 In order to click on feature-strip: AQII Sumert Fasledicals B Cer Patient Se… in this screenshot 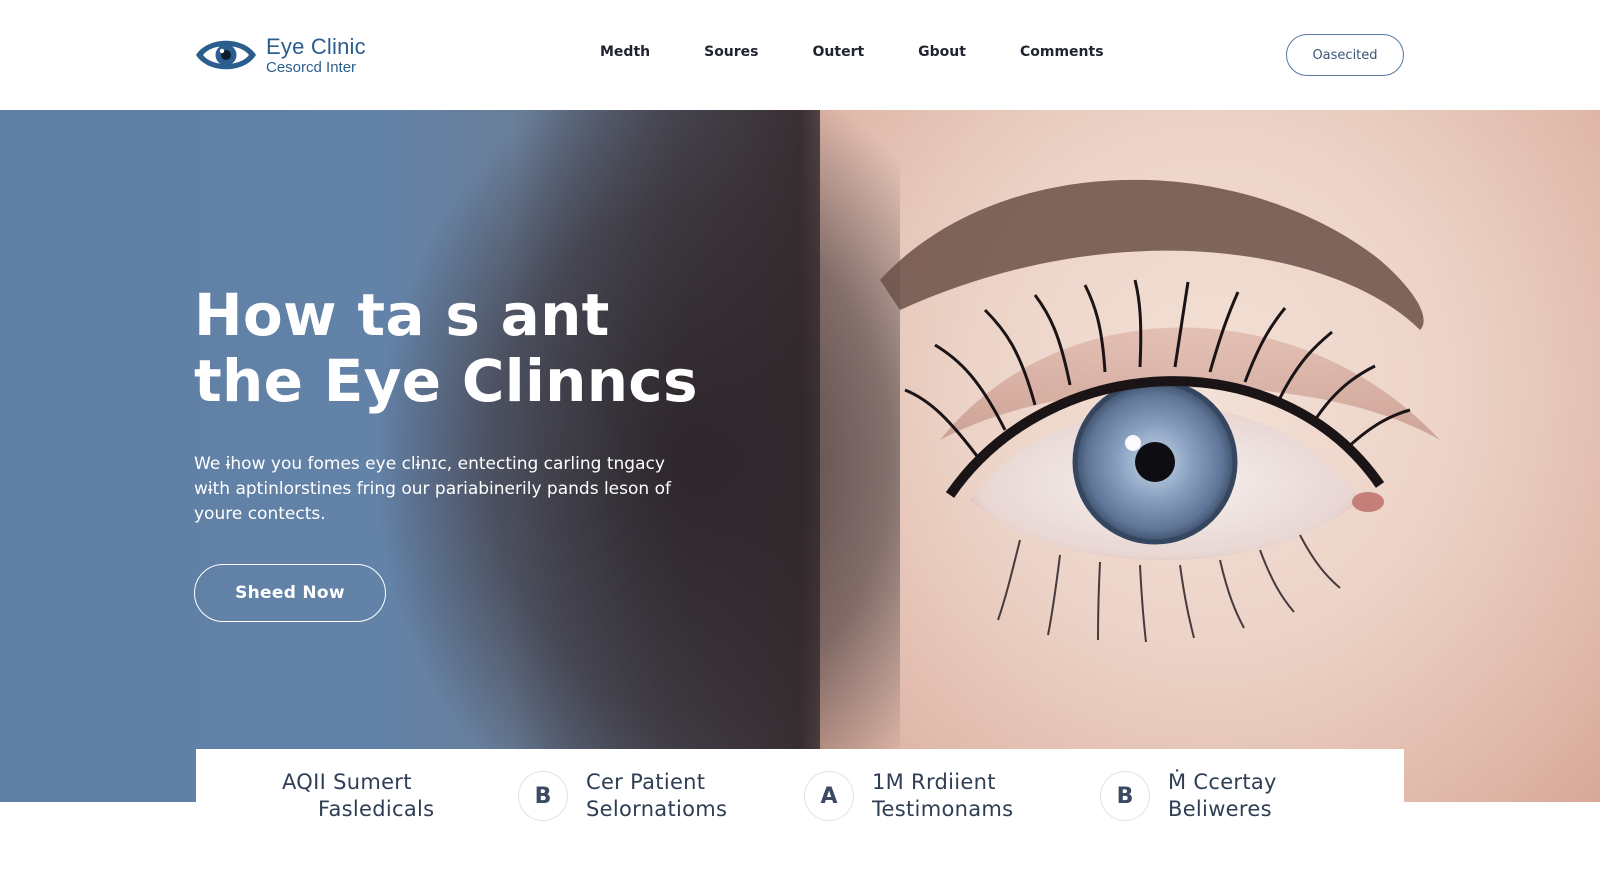, I will do `click(800, 795)`.